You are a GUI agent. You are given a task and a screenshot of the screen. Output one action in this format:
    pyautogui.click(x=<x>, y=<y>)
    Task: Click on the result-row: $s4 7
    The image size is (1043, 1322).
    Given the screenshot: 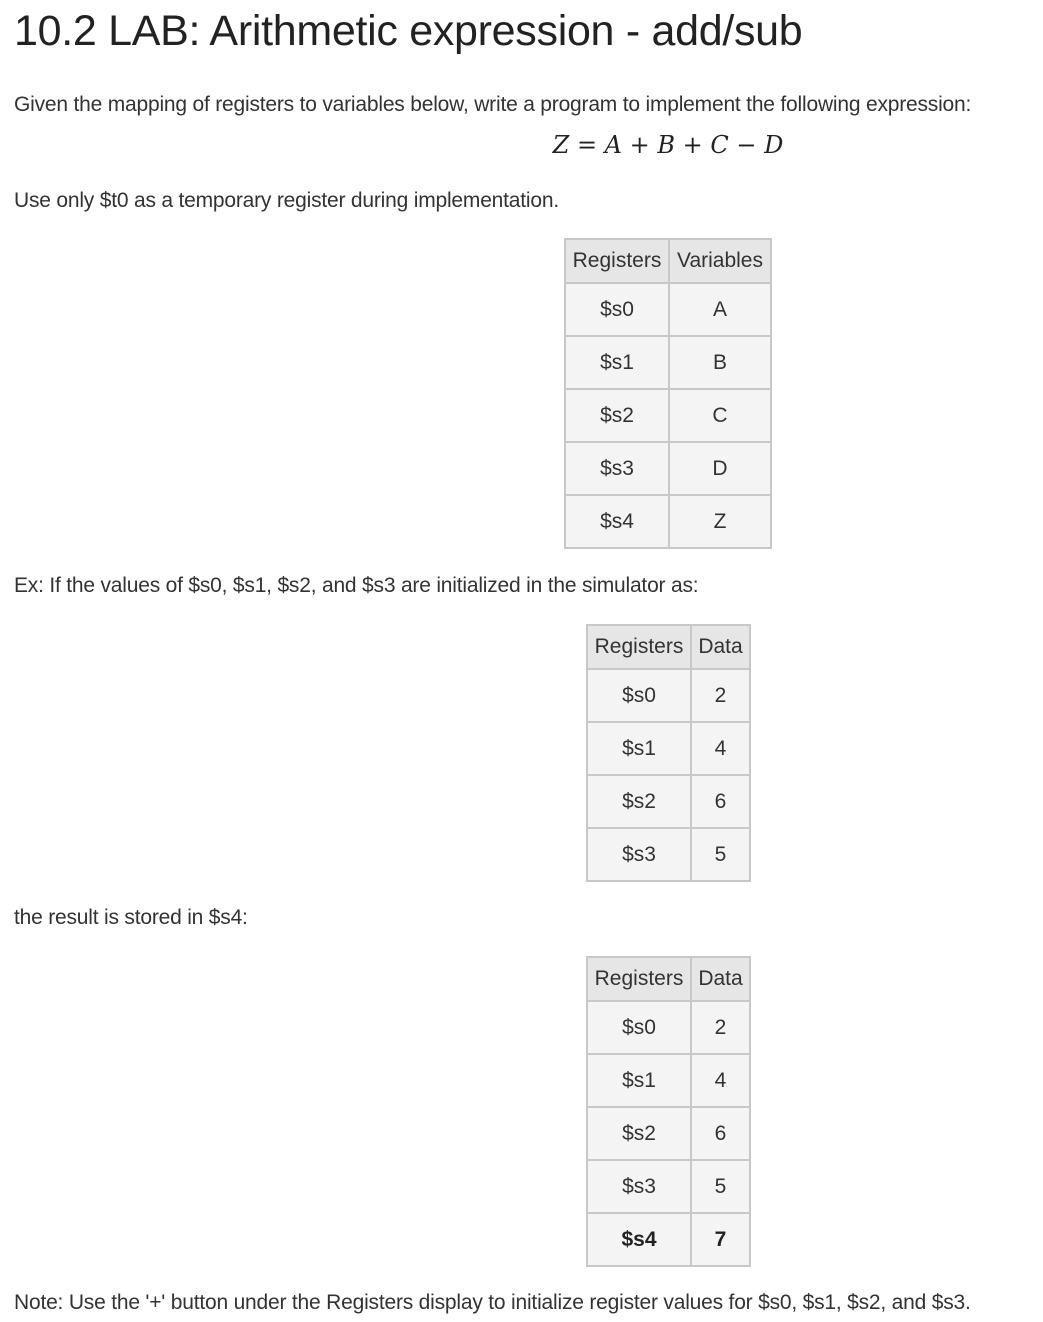 What is the action you would take?
    pyautogui.click(x=668, y=1239)
    